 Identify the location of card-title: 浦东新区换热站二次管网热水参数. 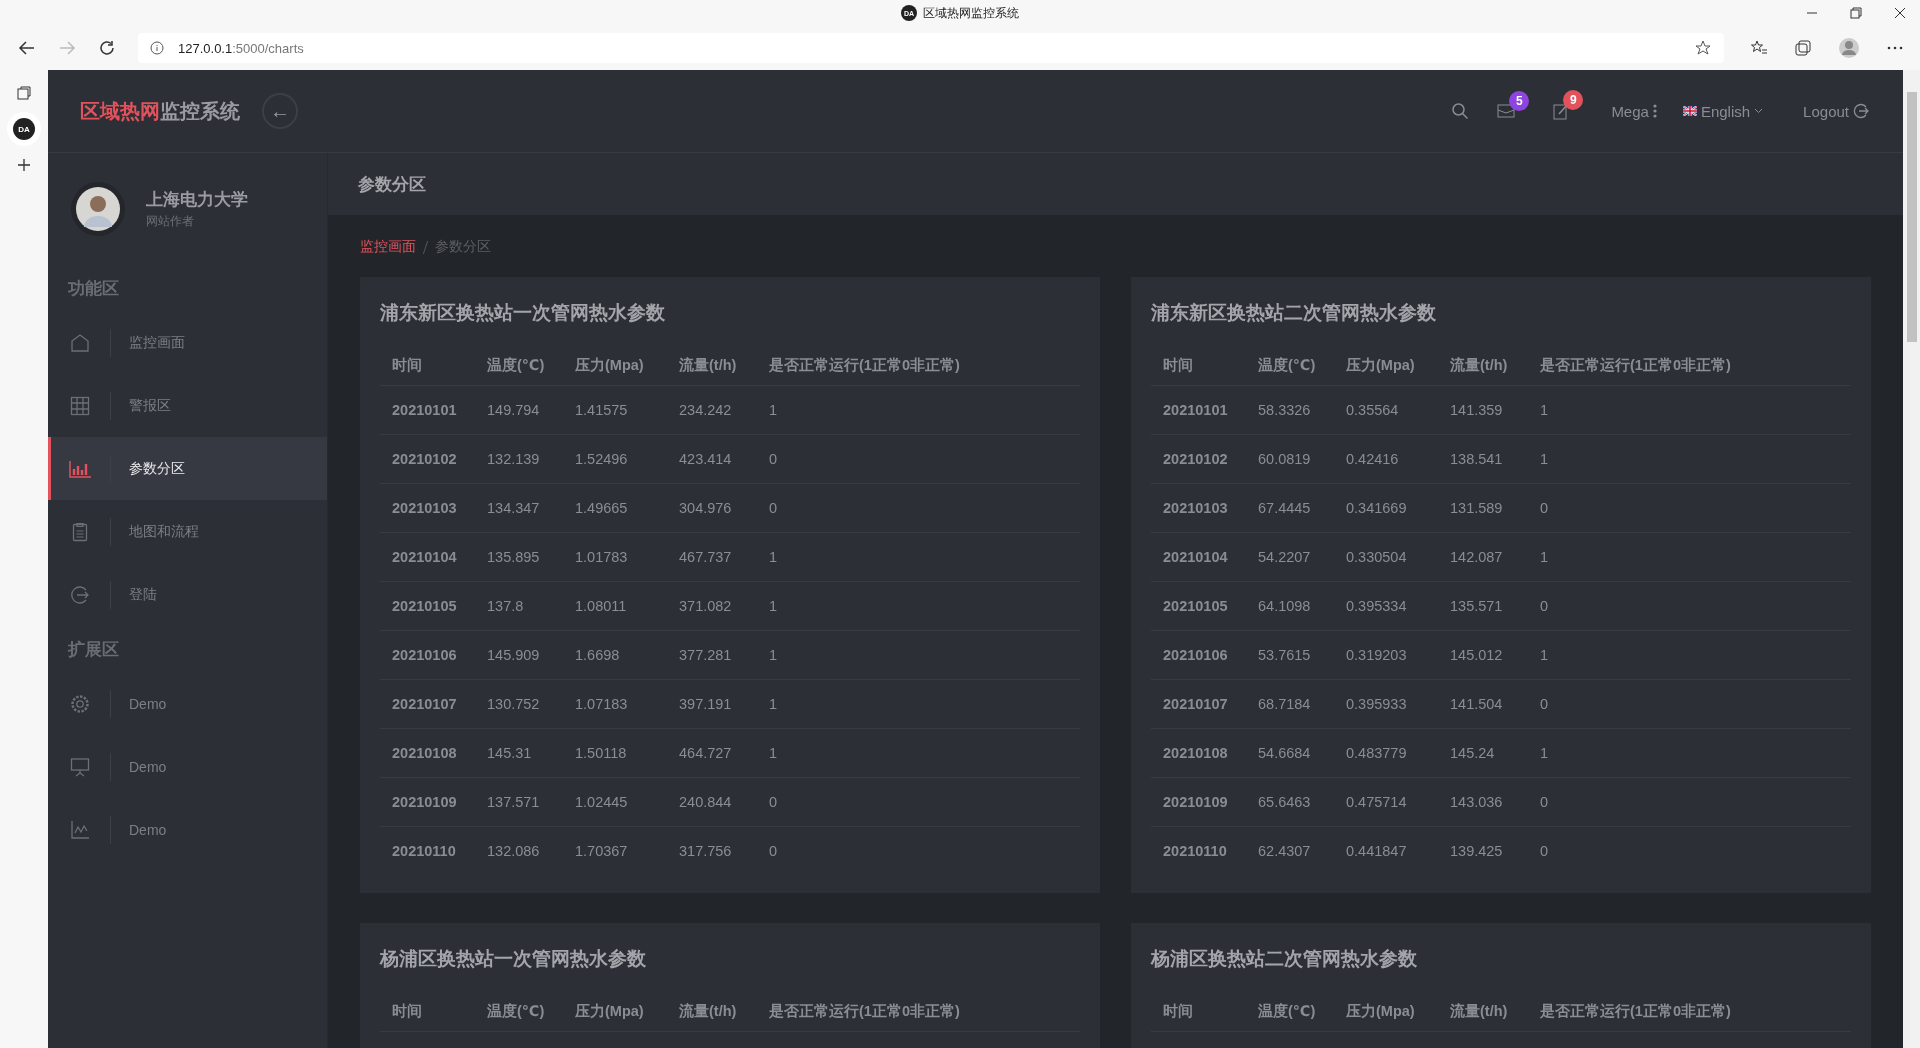
(1294, 313).